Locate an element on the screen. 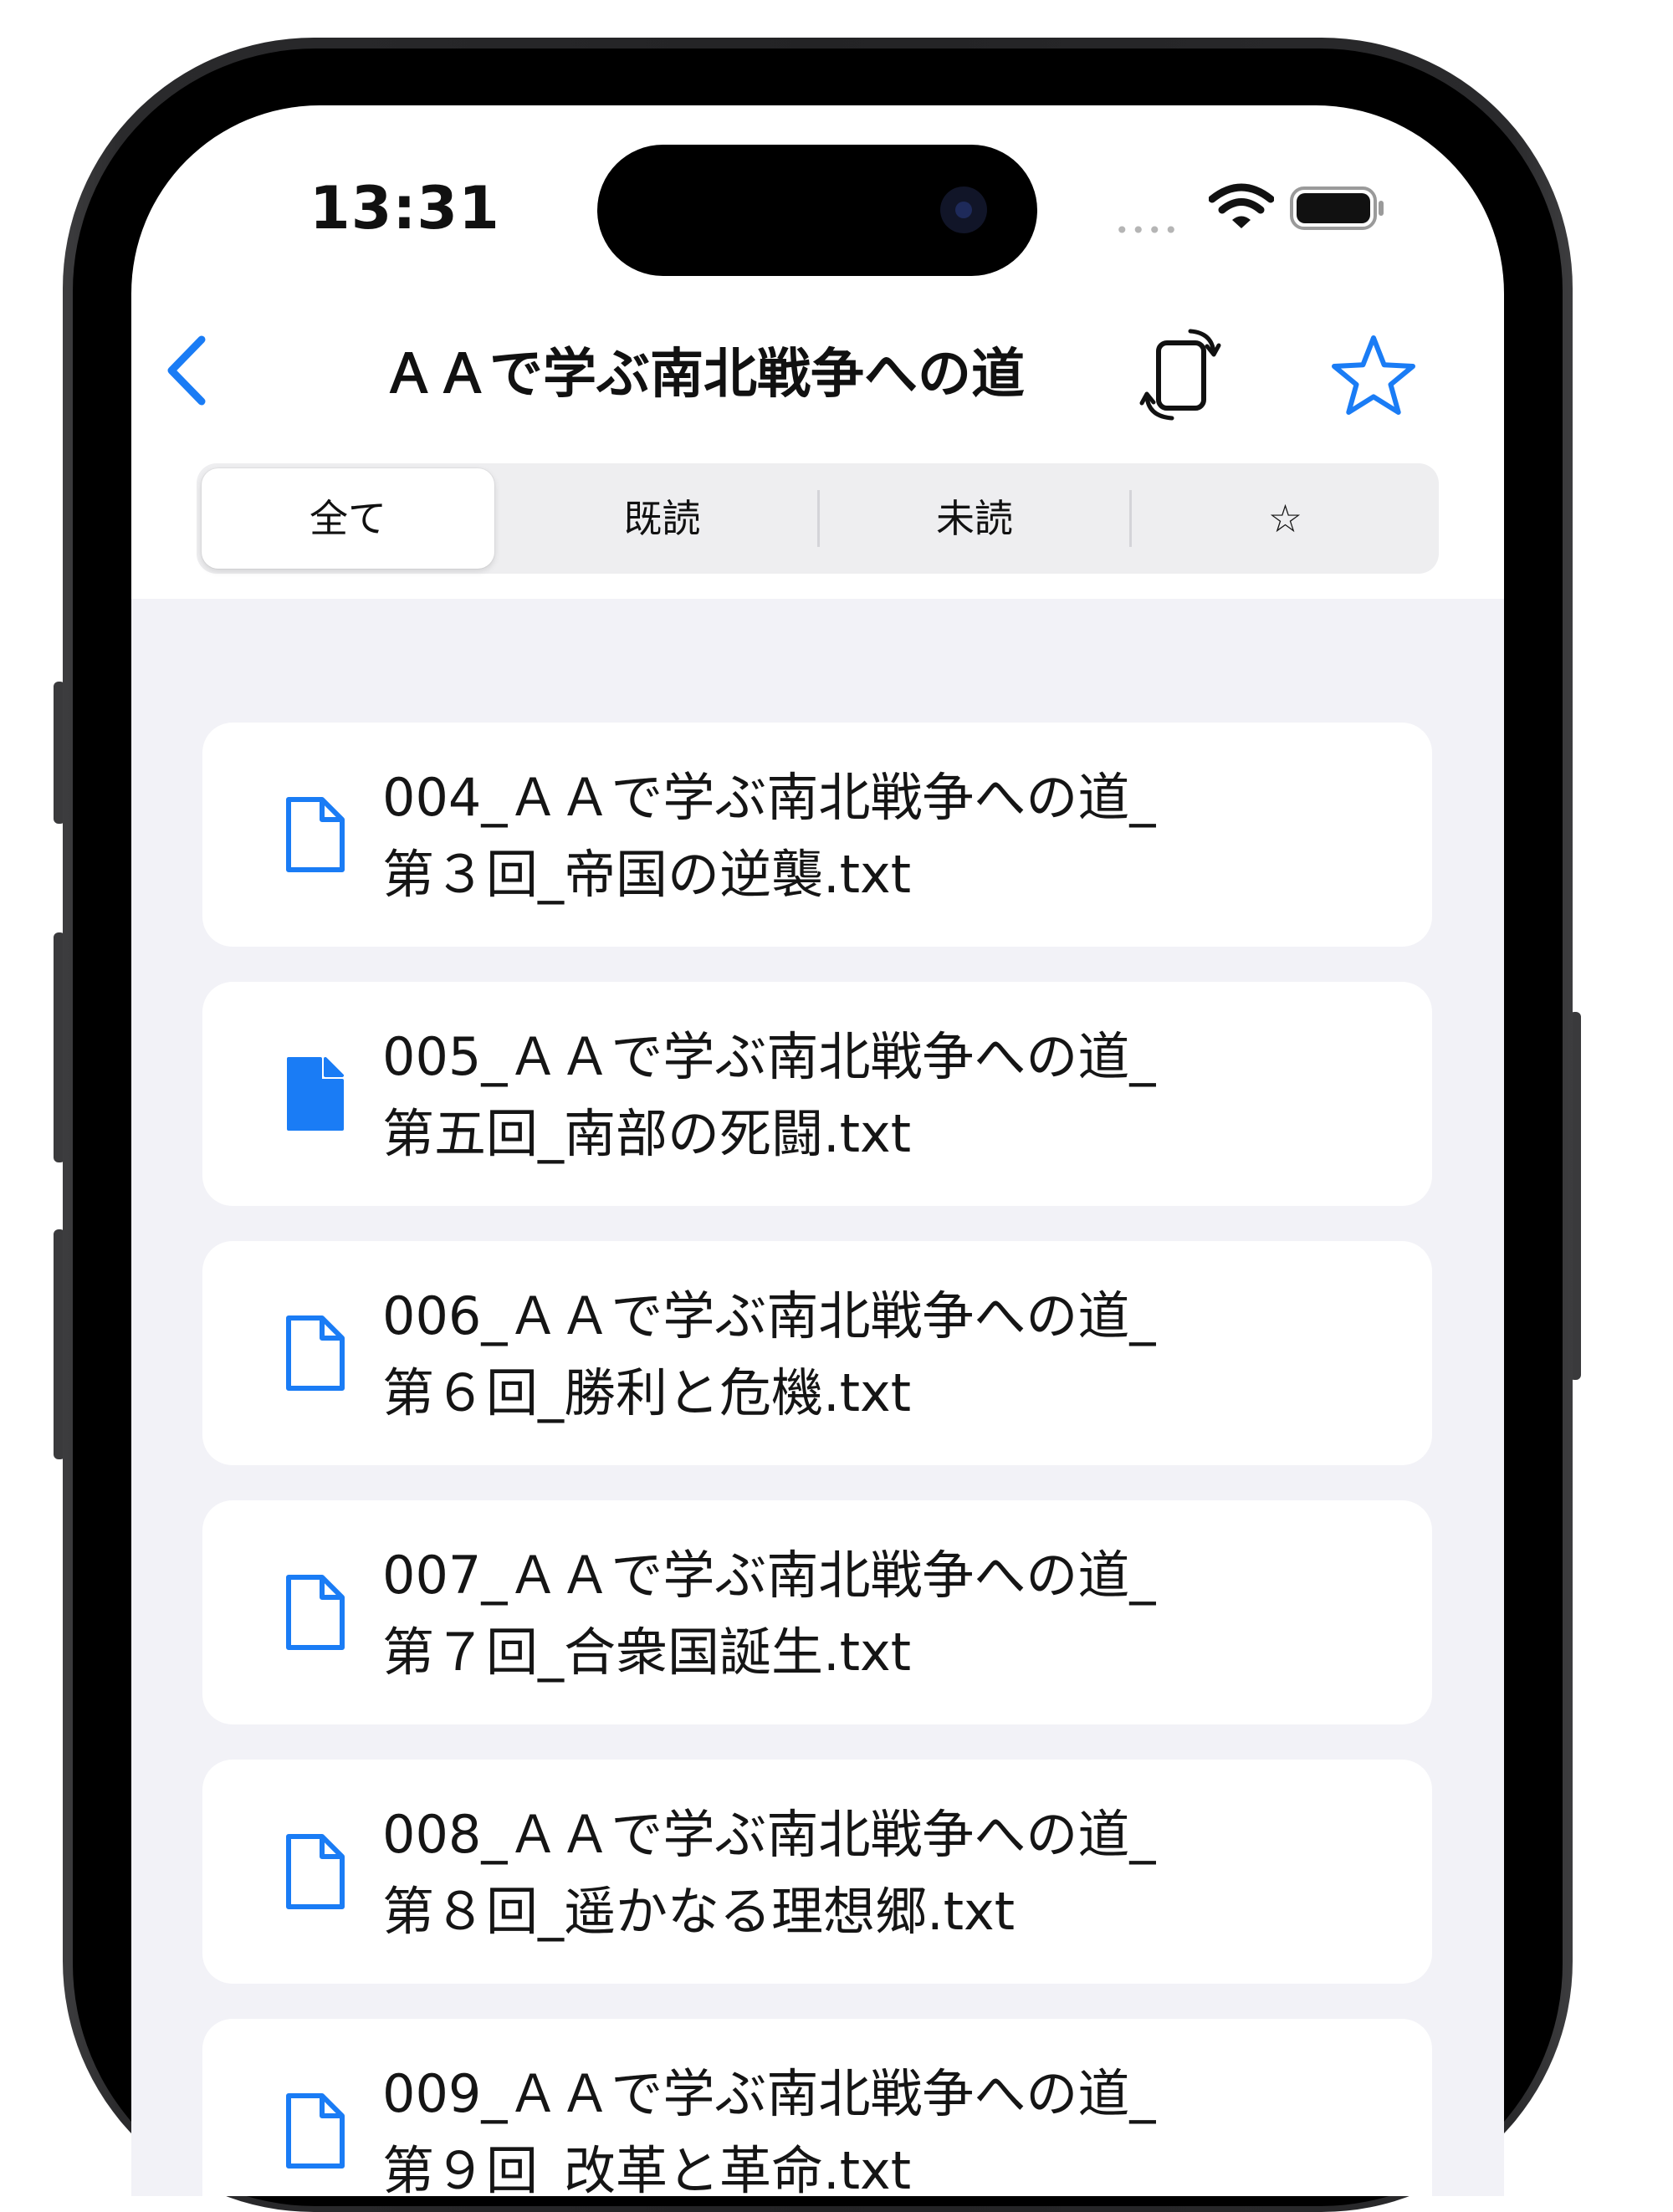 Image resolution: width=1673 pixels, height=2212 pixels. file-name: 004_ＡＡで学ぶ南北戦争への道_ 第３回_帝国の逆襲.txt is located at coordinates (884, 836).